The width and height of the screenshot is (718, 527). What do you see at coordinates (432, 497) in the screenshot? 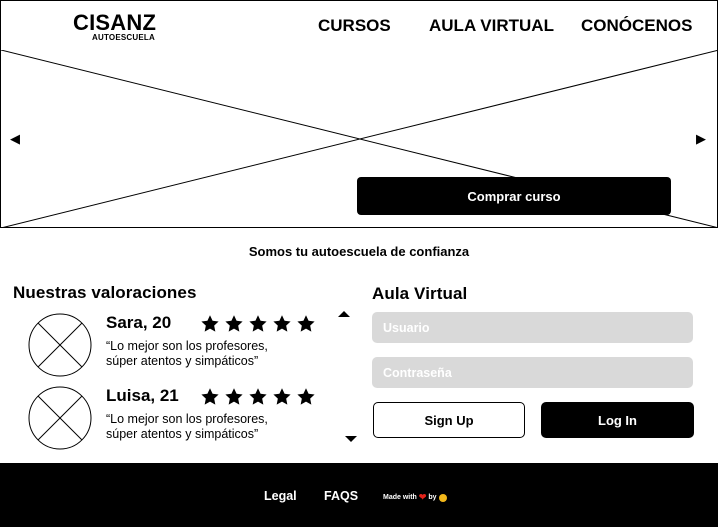
I see `by-text: by` at bounding box center [432, 497].